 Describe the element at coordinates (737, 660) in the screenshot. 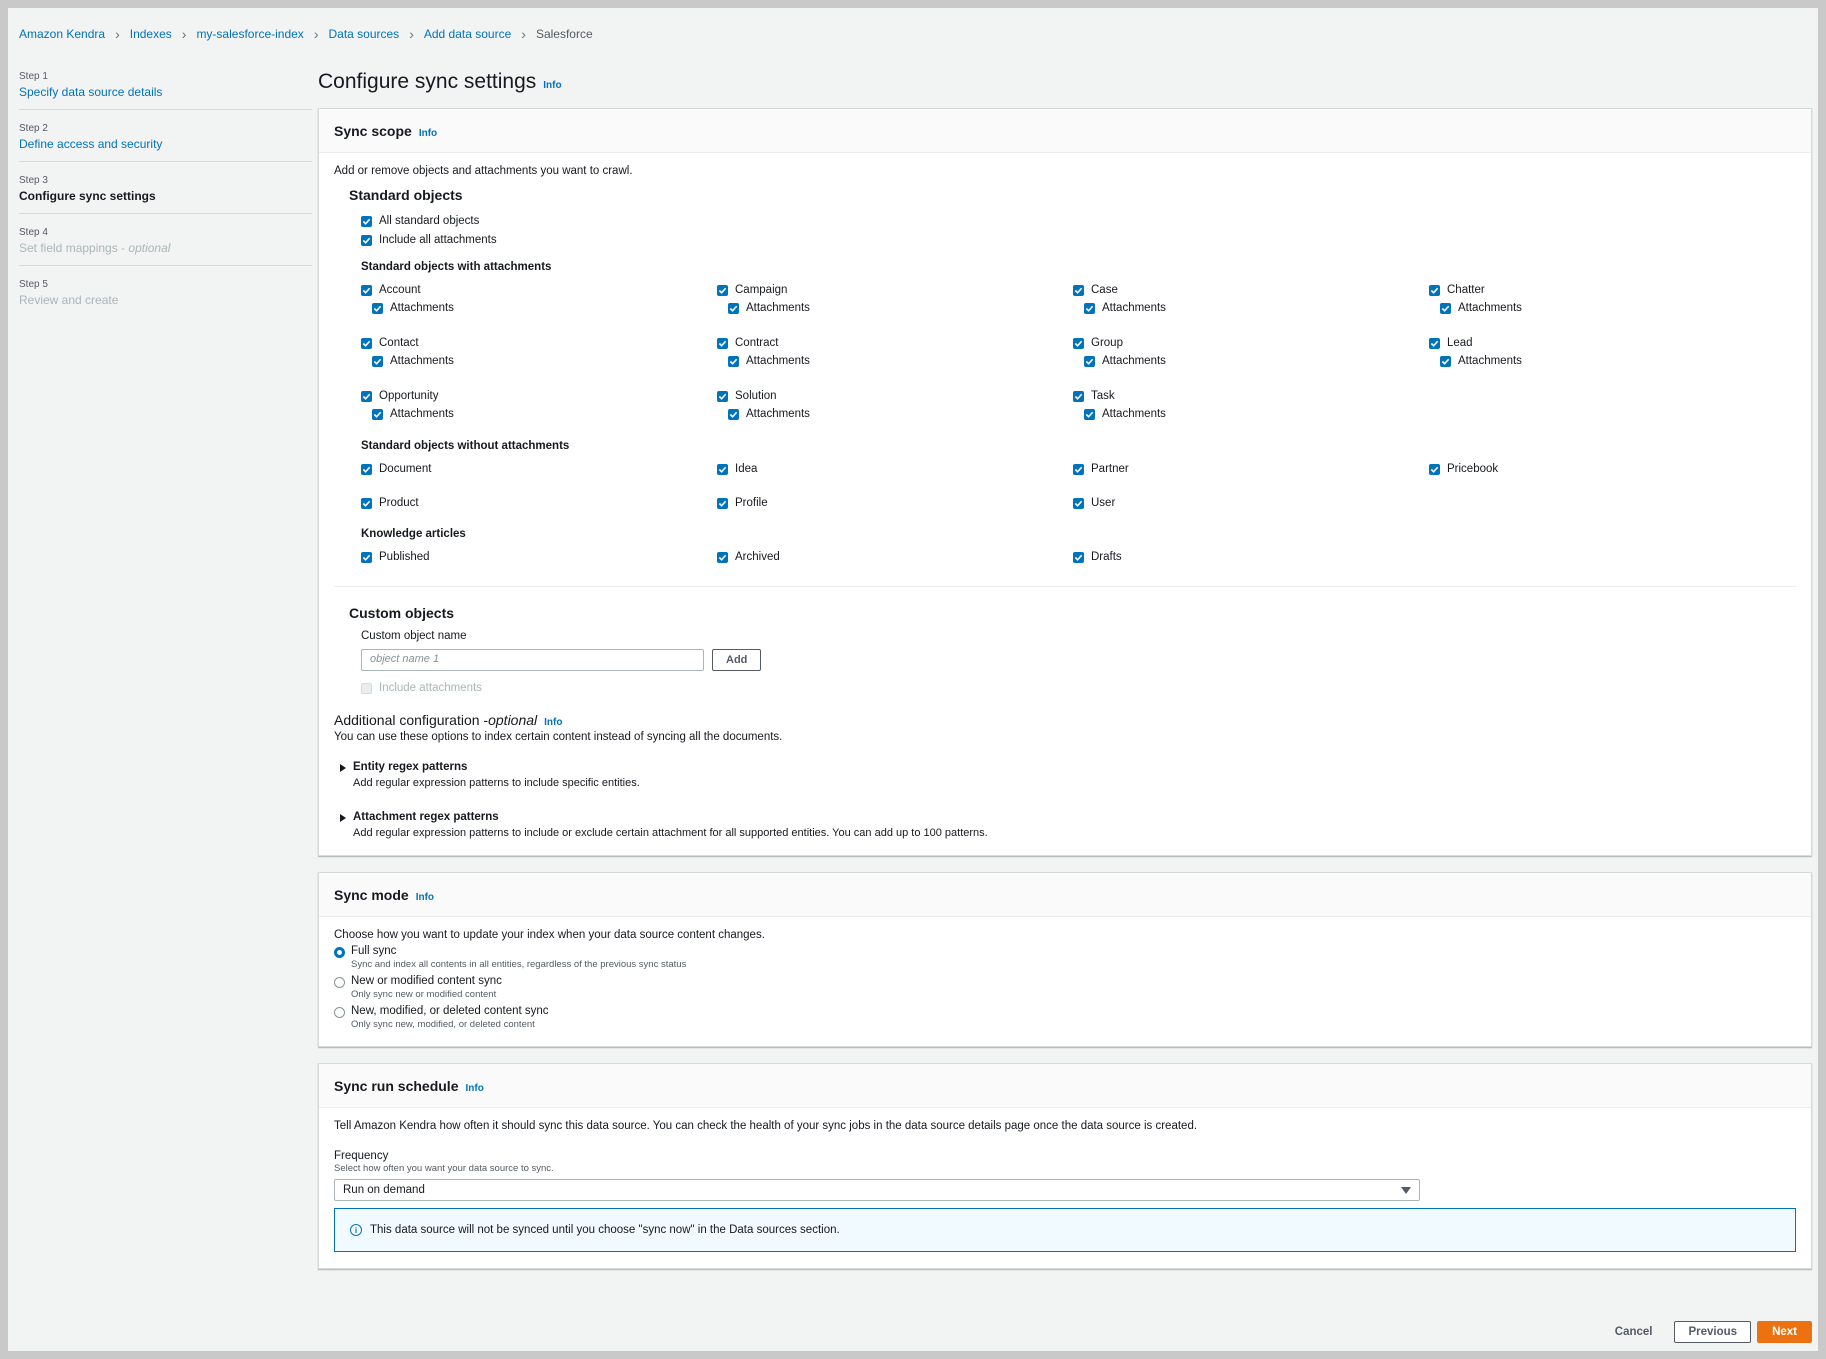

I see `add-button: Add` at that location.